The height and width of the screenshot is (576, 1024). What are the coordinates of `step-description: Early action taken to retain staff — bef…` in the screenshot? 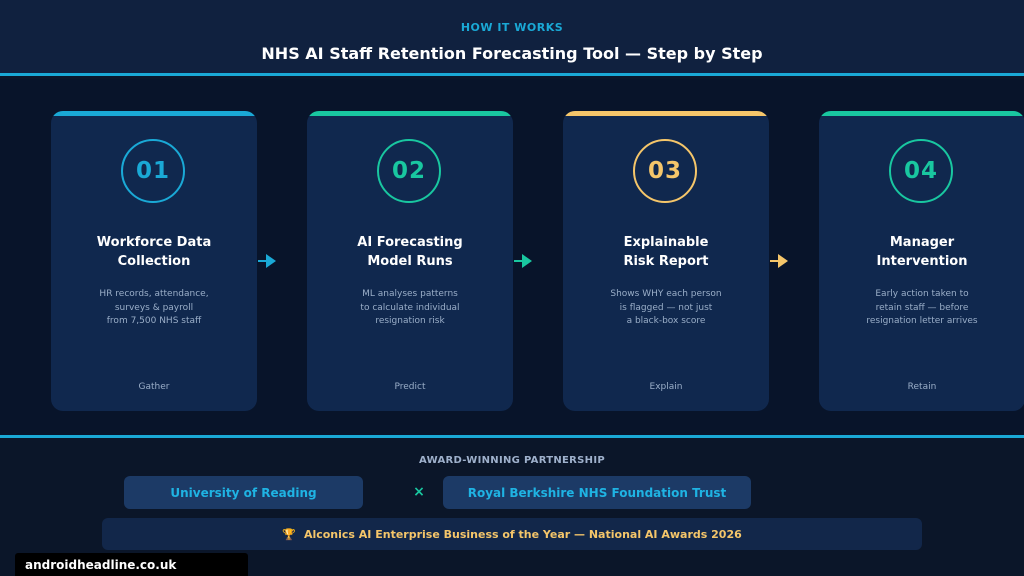 It's located at (922, 307).